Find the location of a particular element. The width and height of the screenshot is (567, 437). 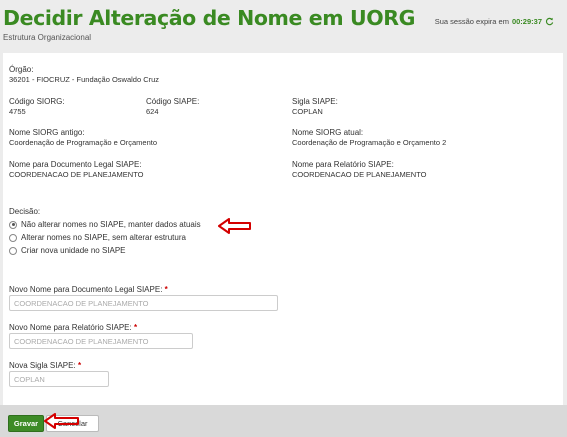

orgao-value: 36201 - FIOCRUZ - Fundação Oswaldo Cruz is located at coordinates (84, 79).